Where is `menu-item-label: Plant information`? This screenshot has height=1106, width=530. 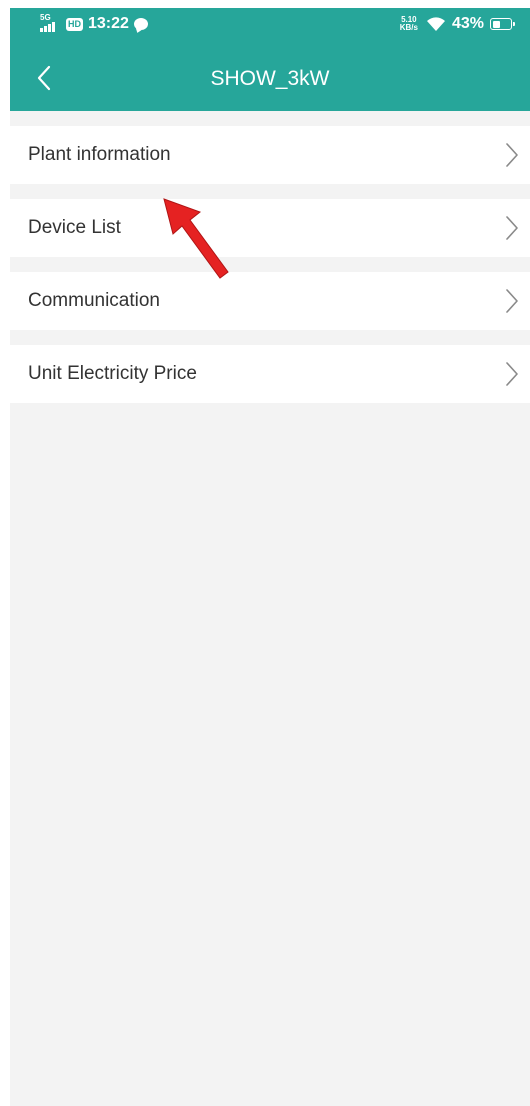 menu-item-label: Plant information is located at coordinates (99, 154).